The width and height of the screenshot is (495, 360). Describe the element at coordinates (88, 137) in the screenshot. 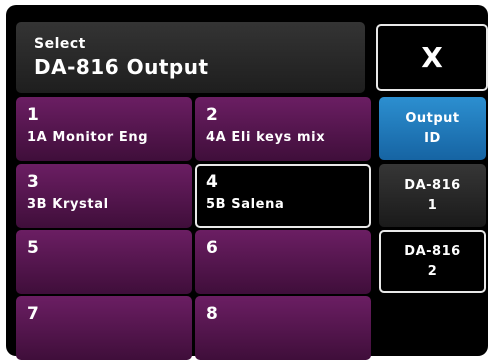

I see `tile-label: 1A Monitor Eng` at that location.